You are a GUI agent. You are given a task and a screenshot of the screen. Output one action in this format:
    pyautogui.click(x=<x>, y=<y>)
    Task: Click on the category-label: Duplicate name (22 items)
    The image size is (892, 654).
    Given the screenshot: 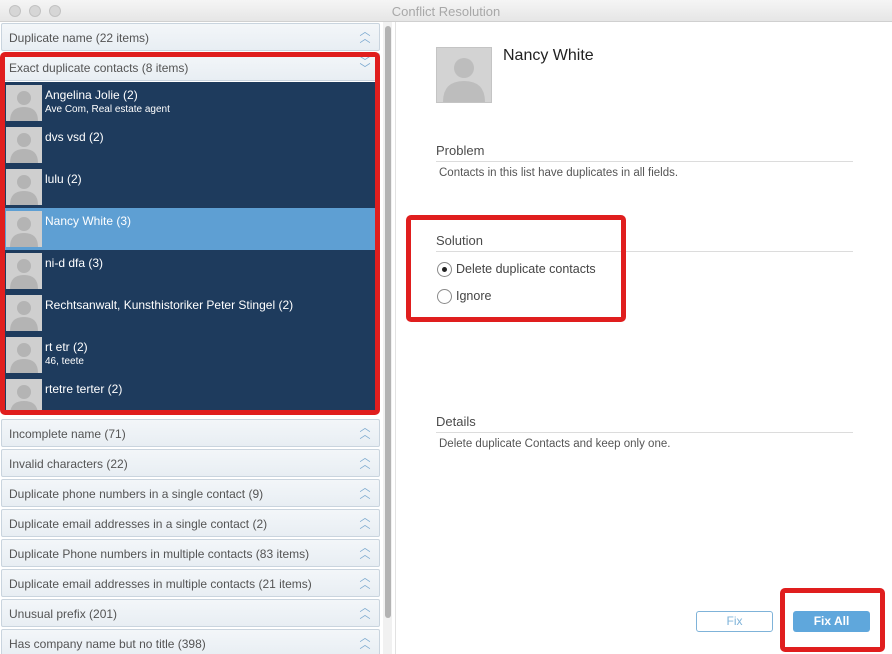 What is the action you would take?
    pyautogui.click(x=79, y=38)
    